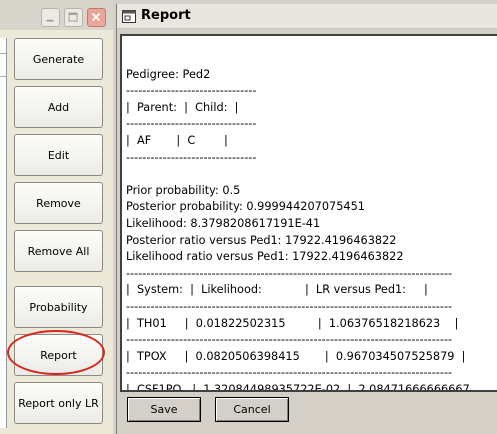  I want to click on generate-button: Generate, so click(58, 59).